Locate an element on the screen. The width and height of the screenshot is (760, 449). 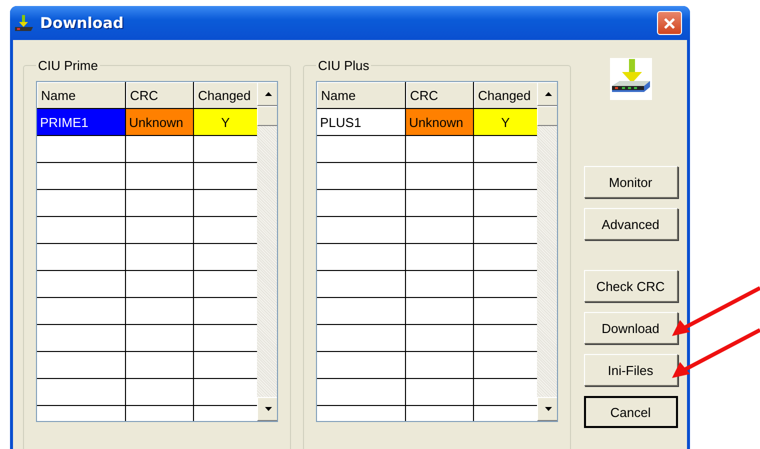
table-cell: PLUS1 is located at coordinates (361, 122).